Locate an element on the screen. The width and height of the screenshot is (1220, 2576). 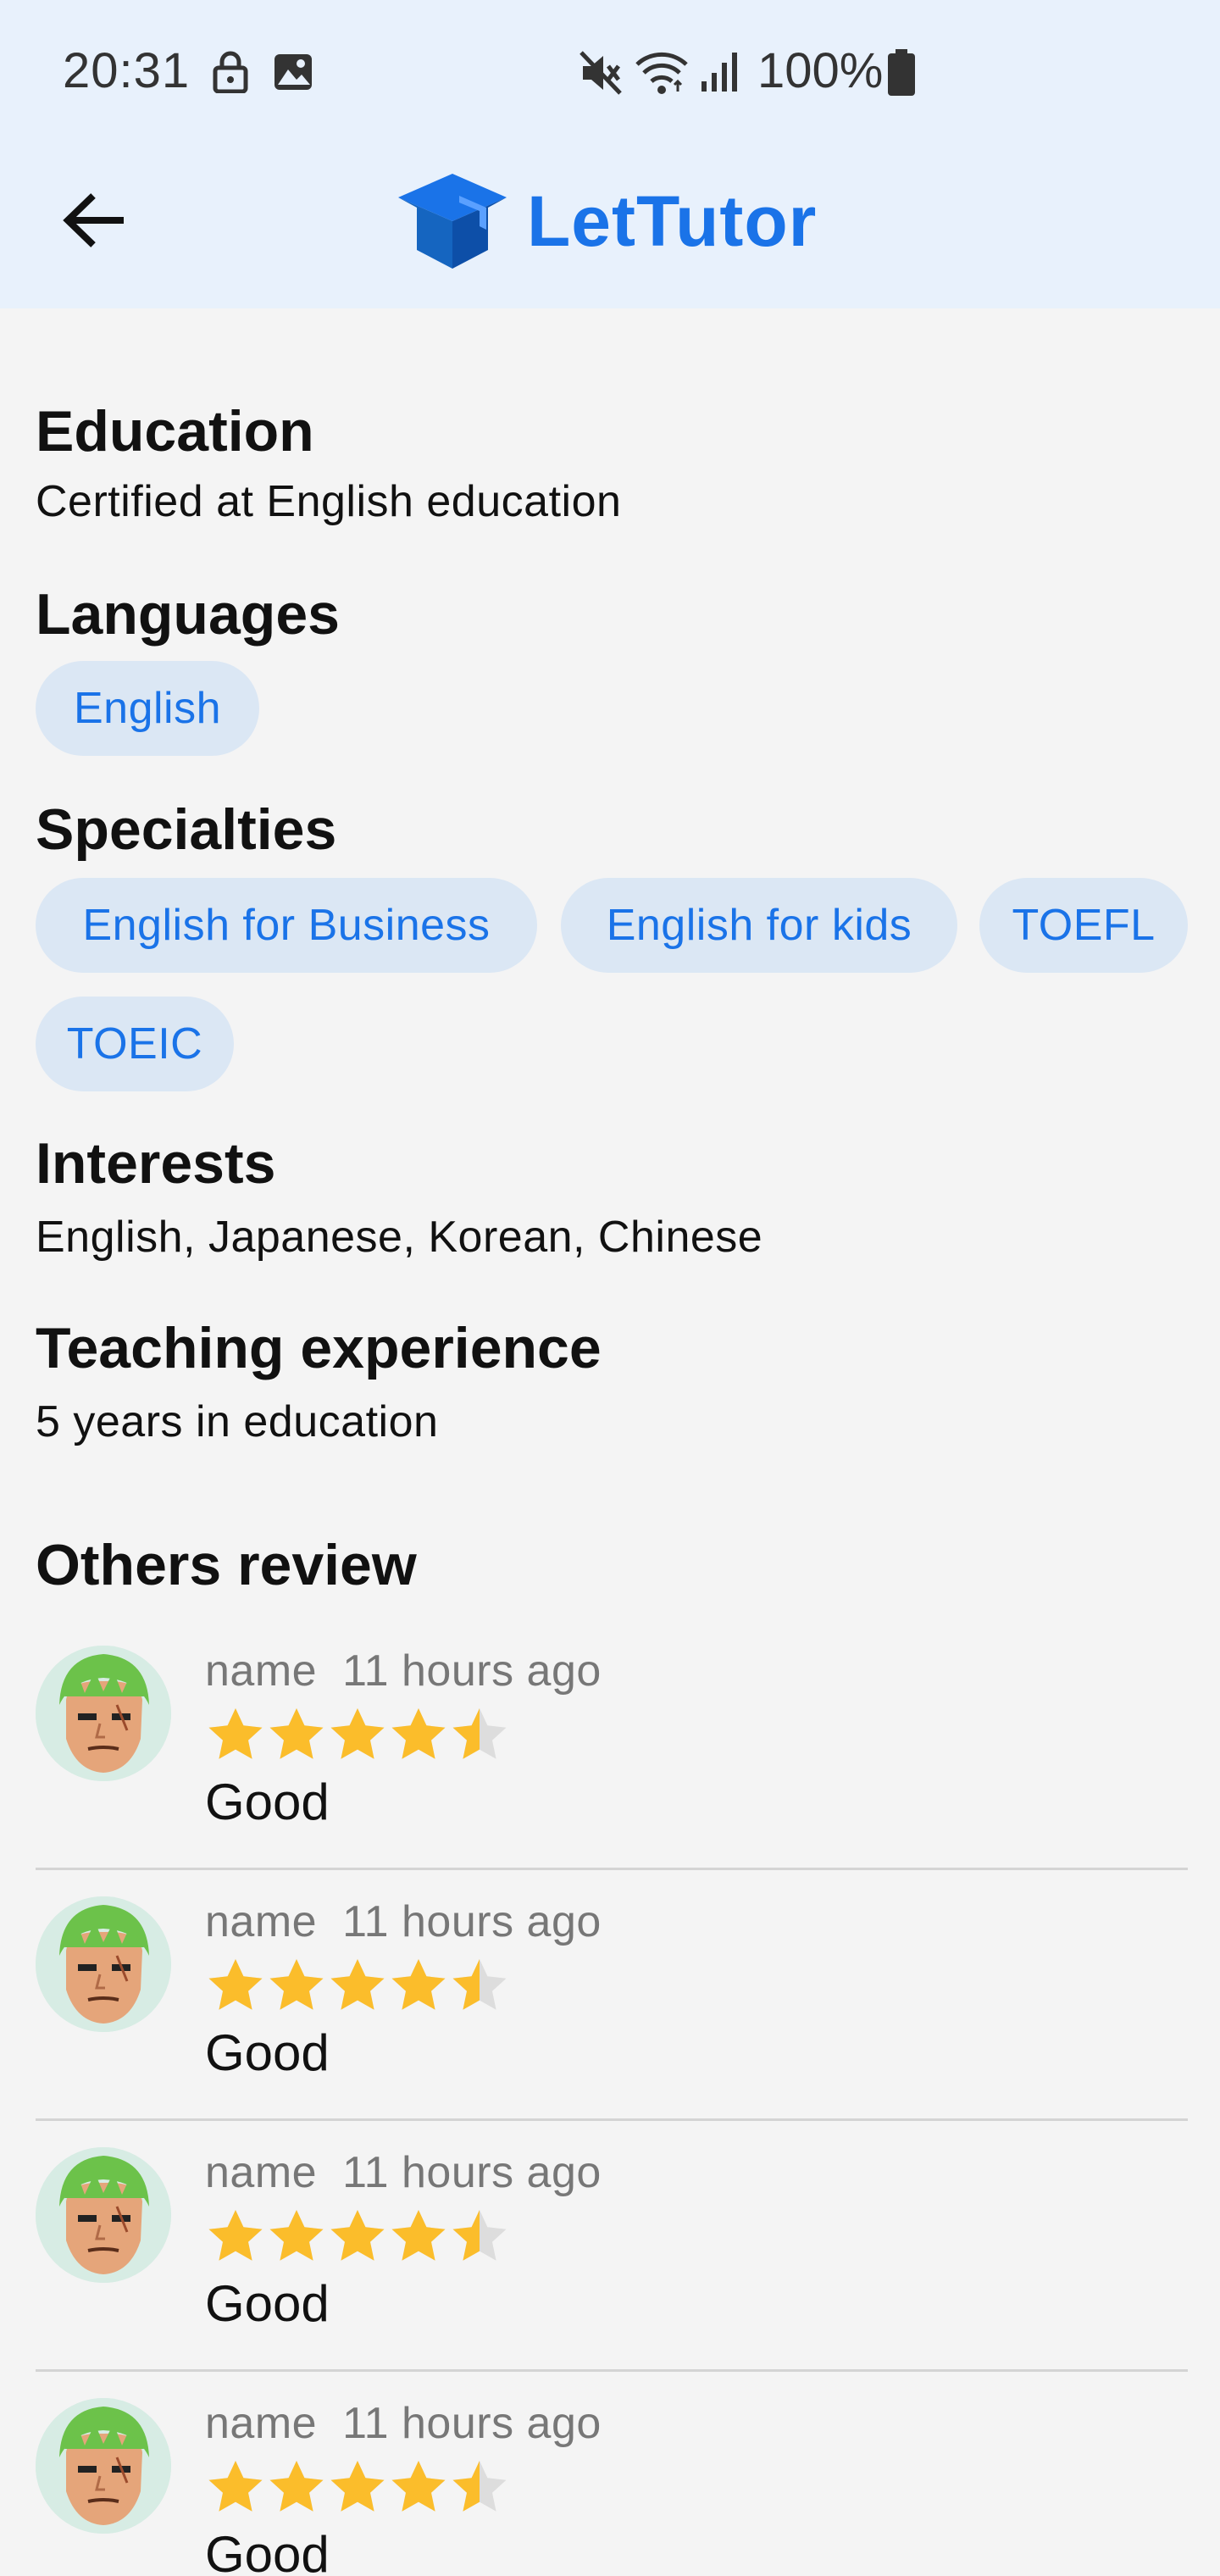
wifi-icon is located at coordinates (661, 73).